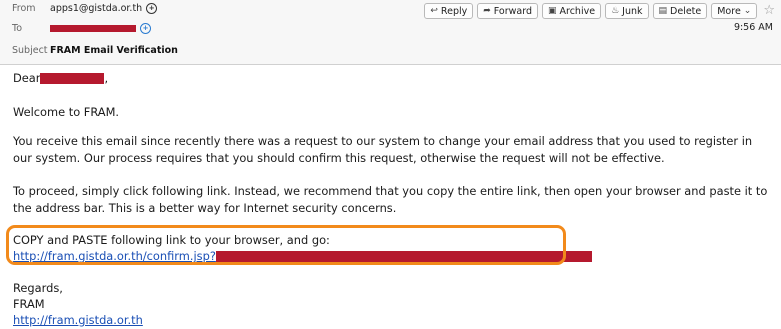  Describe the element at coordinates (434, 11) in the screenshot. I see `reply-icon: ↩` at that location.